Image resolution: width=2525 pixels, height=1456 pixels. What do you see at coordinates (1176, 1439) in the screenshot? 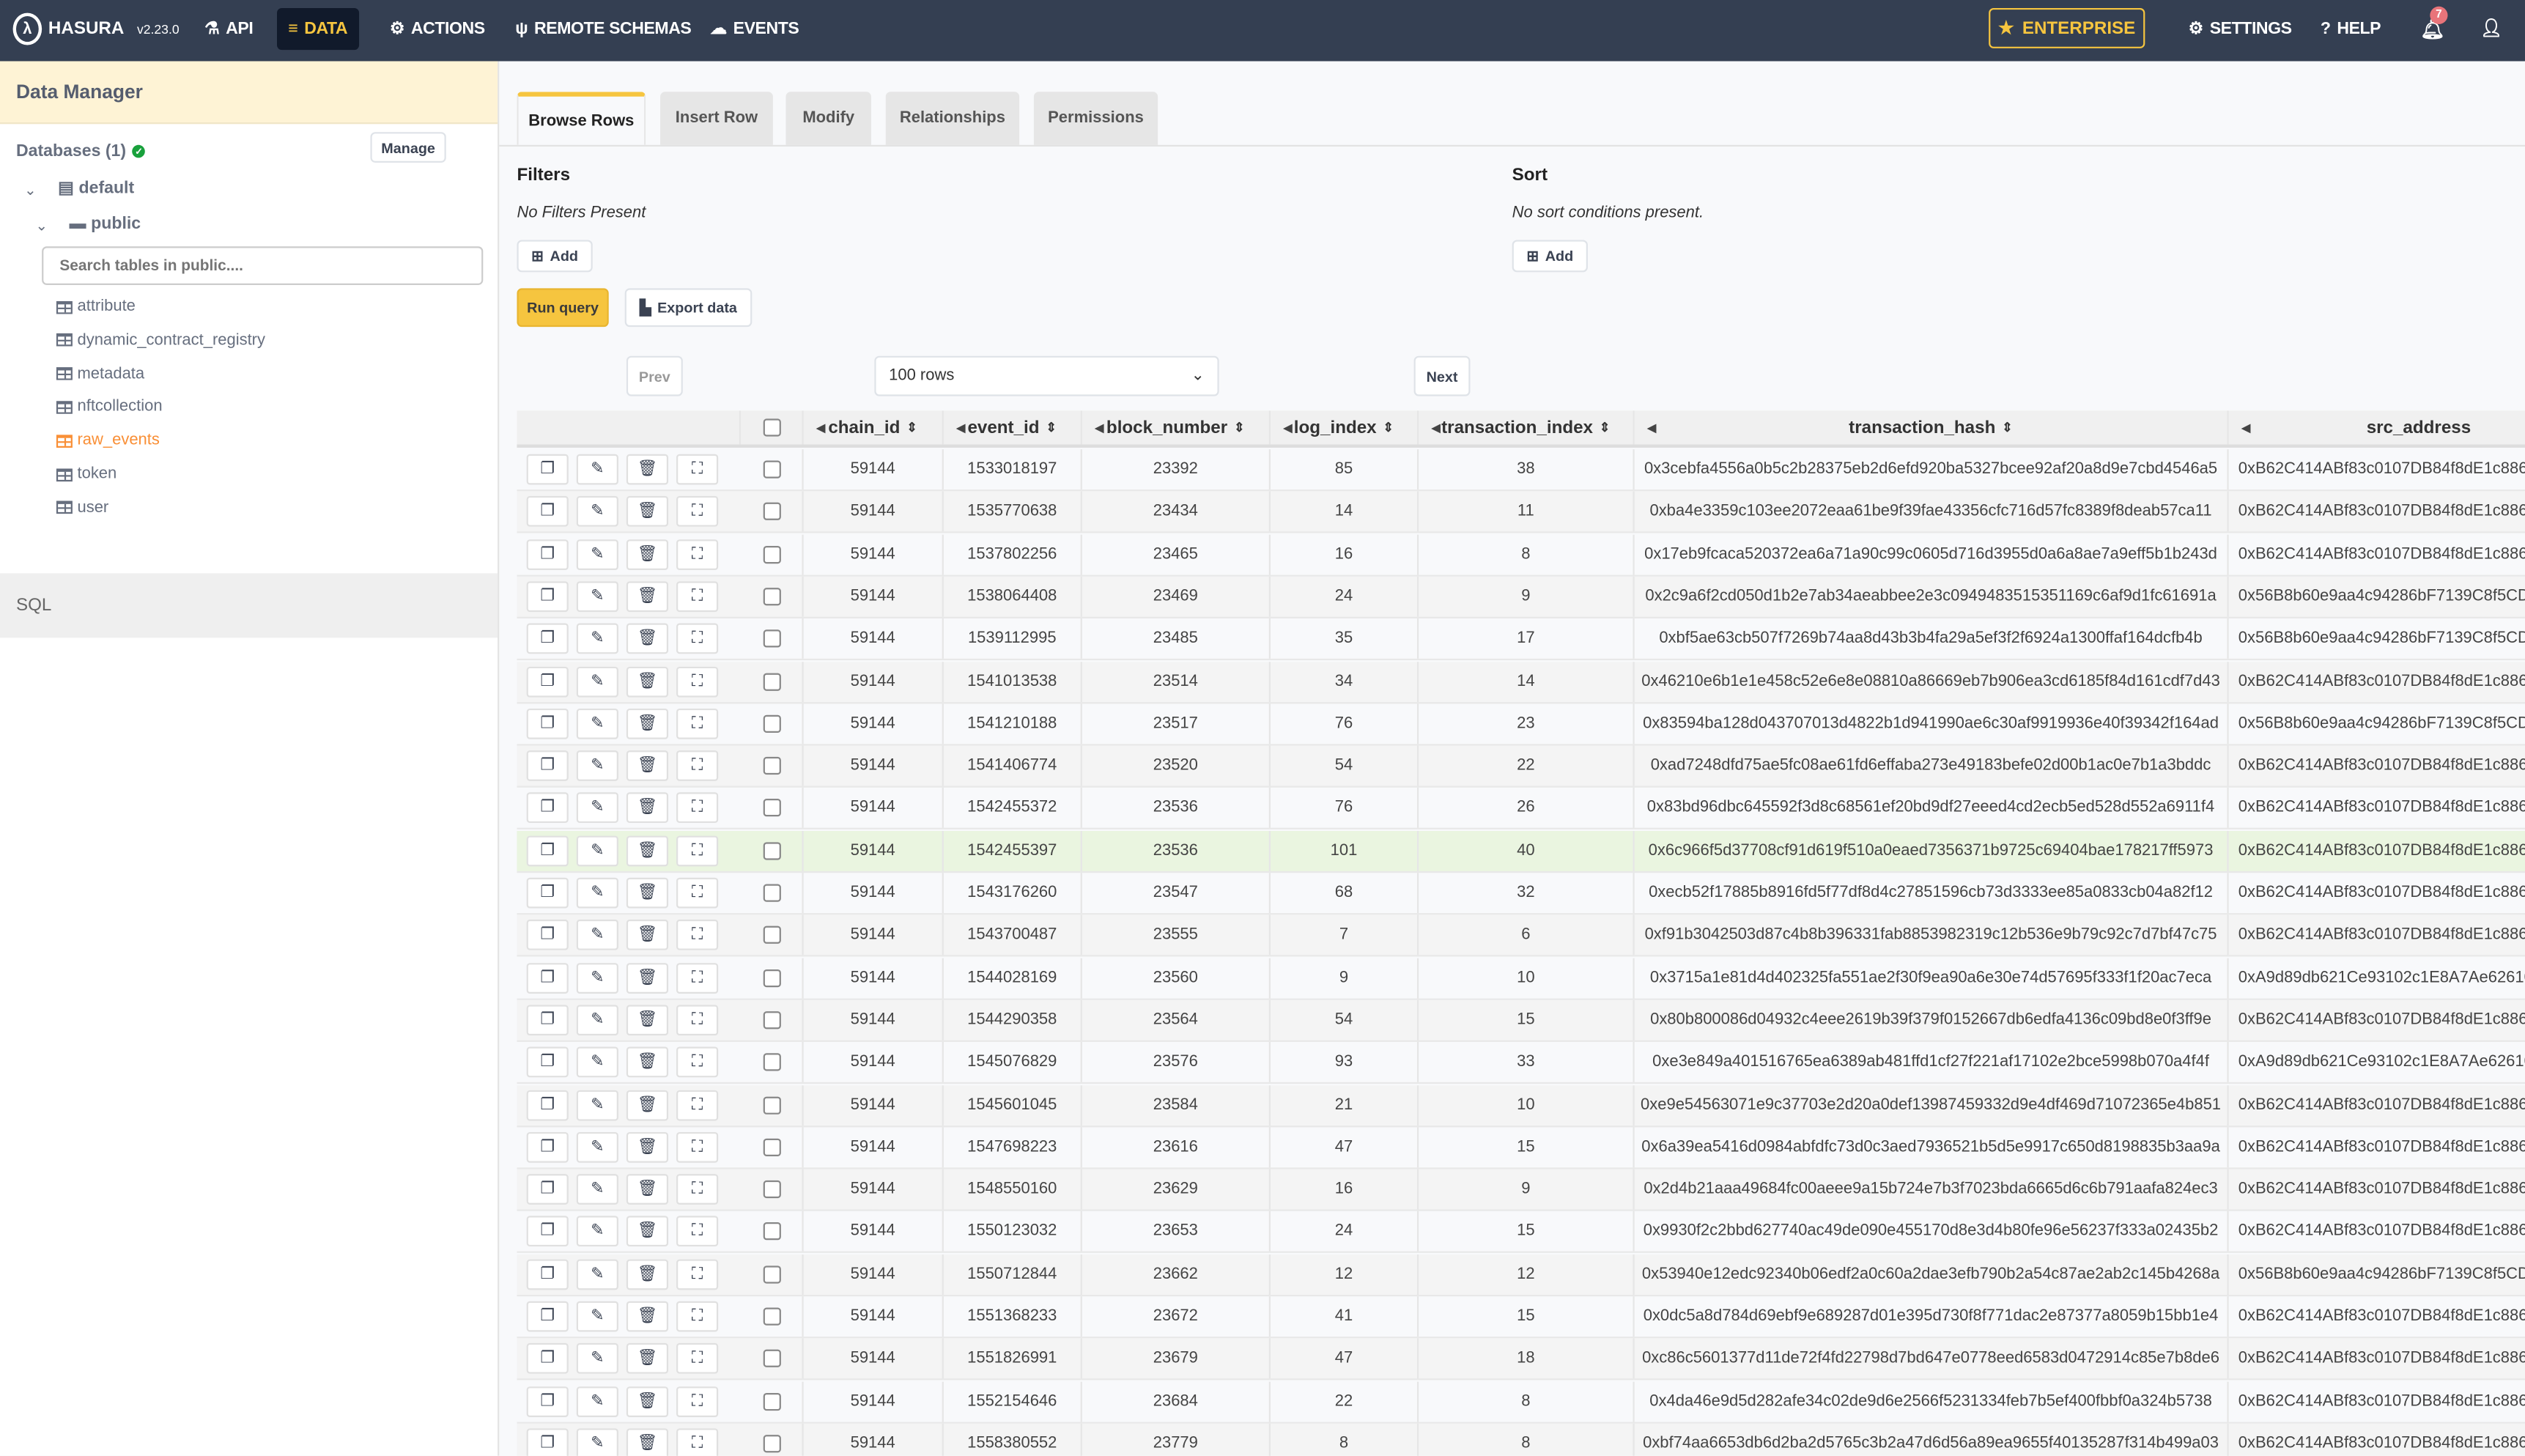
I see `cell-block-number: 23779` at bounding box center [1176, 1439].